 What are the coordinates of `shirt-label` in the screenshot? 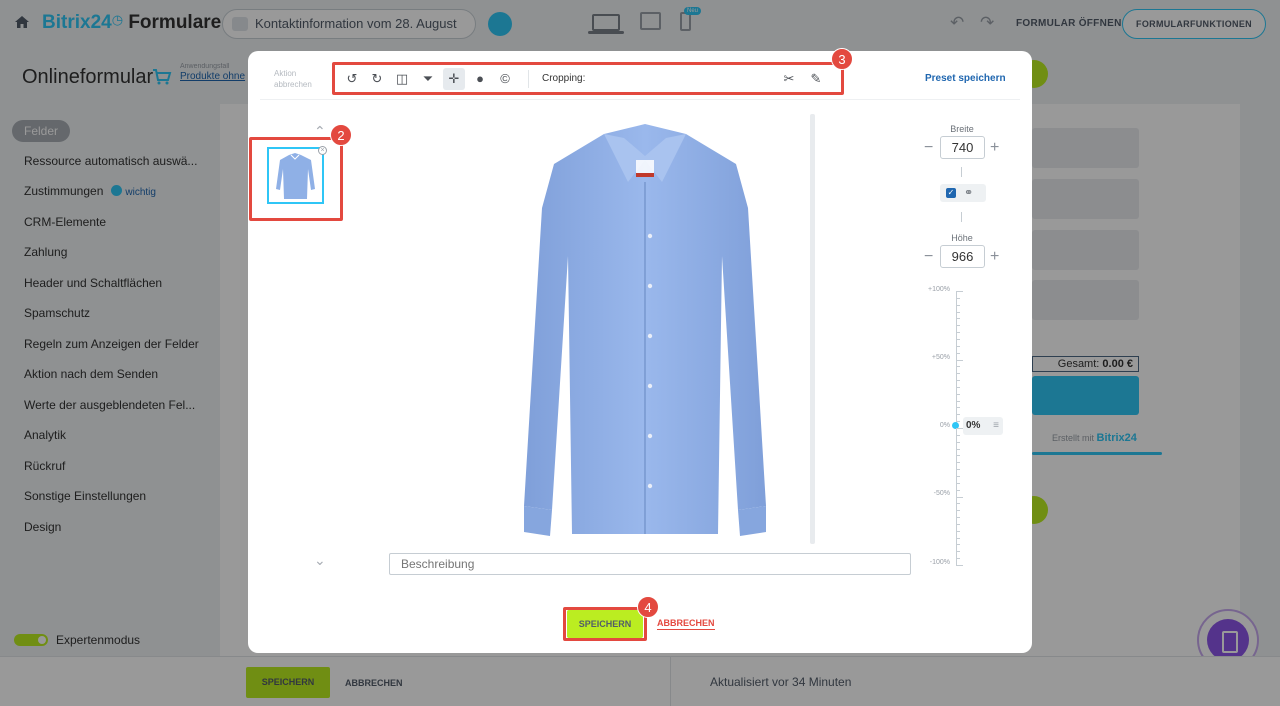 It's located at (645, 167).